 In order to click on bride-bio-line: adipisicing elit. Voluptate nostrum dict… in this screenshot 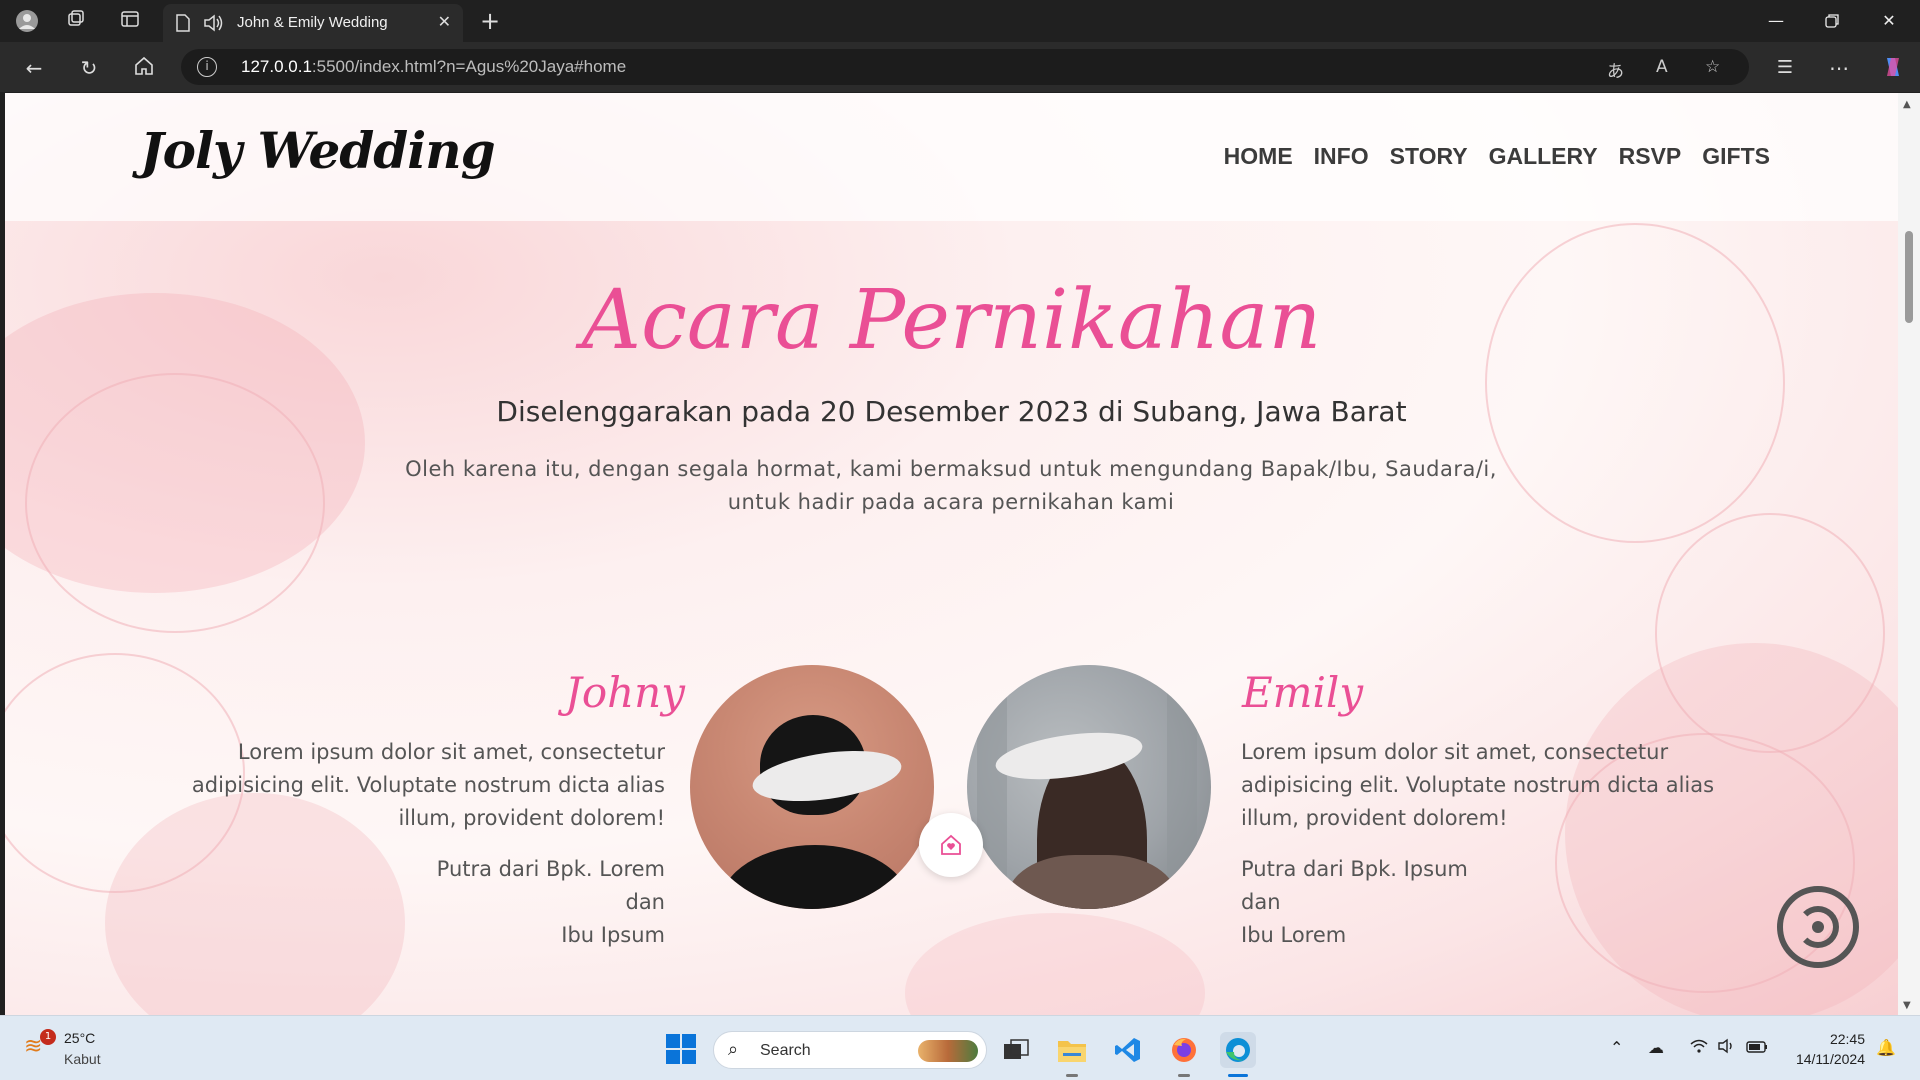, I will do `click(1478, 785)`.